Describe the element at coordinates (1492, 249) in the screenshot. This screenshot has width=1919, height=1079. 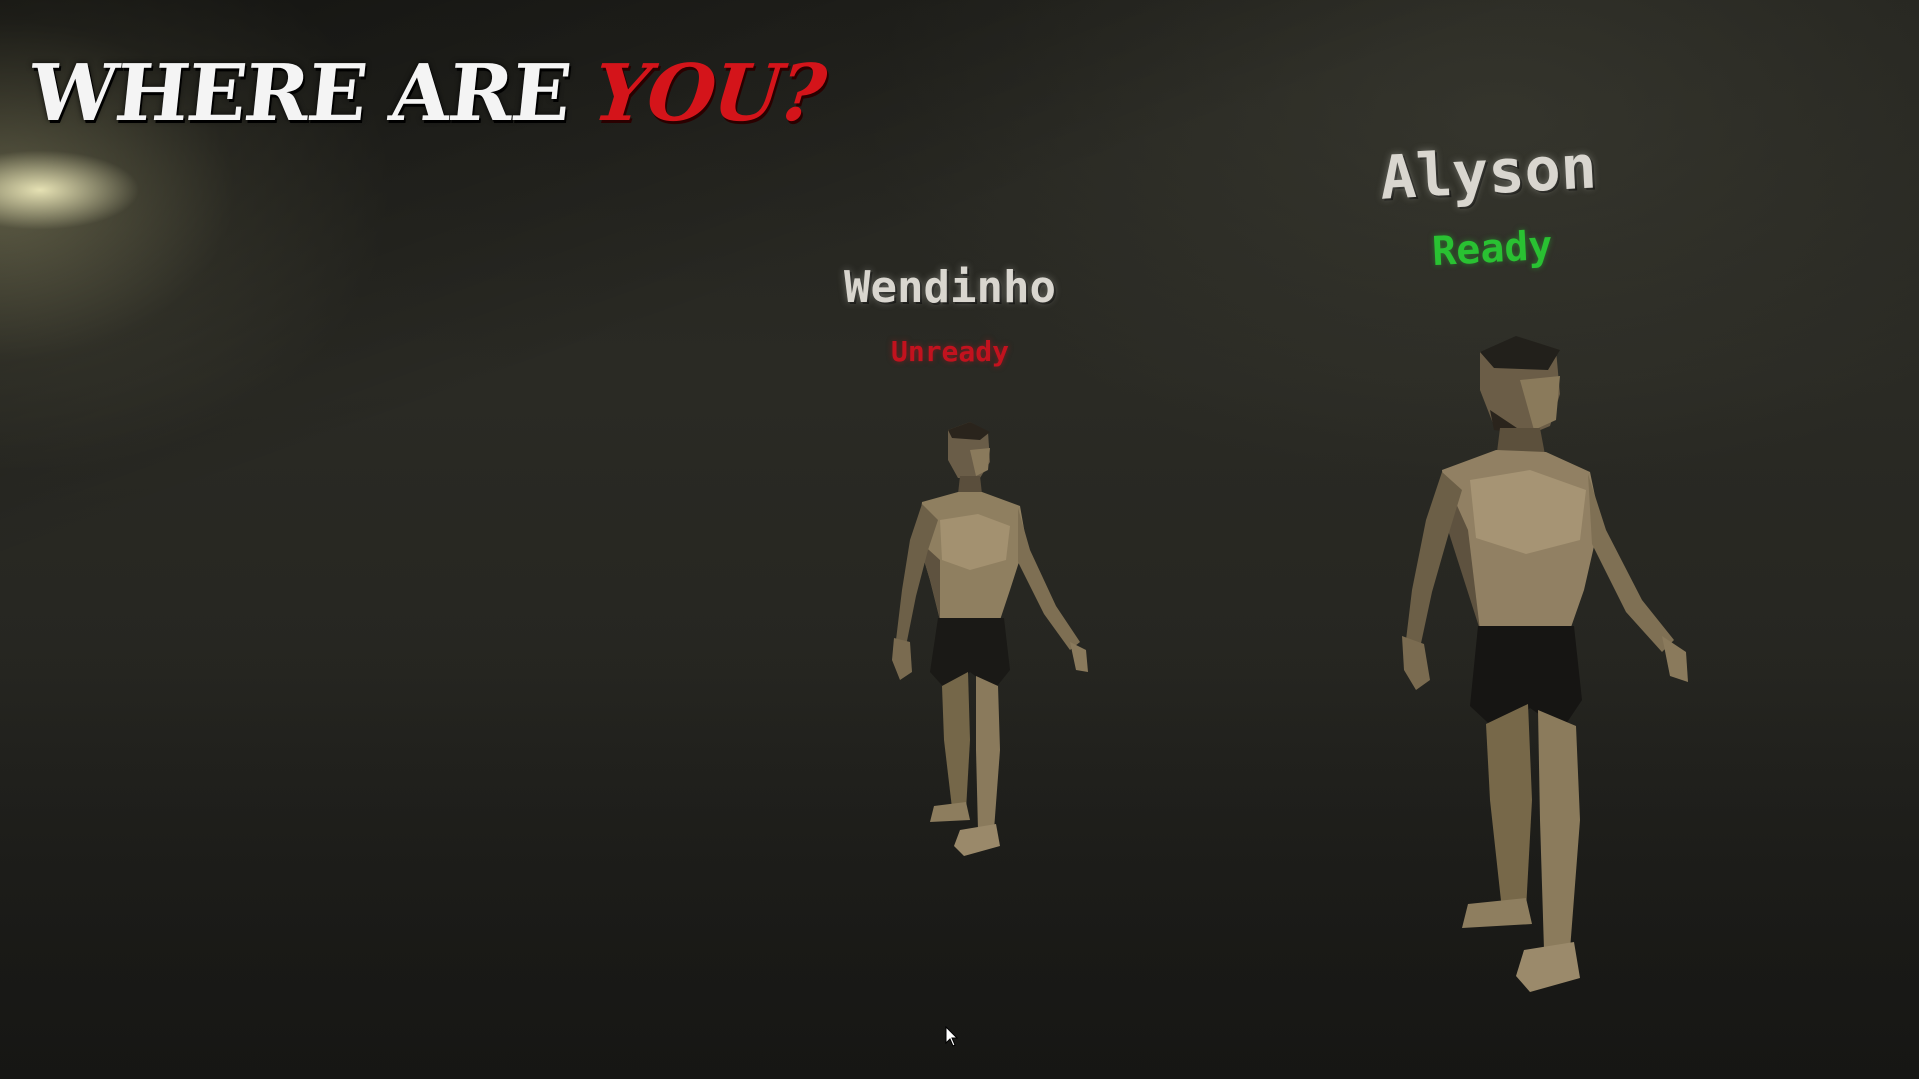
I see `player-status-ready: Ready` at that location.